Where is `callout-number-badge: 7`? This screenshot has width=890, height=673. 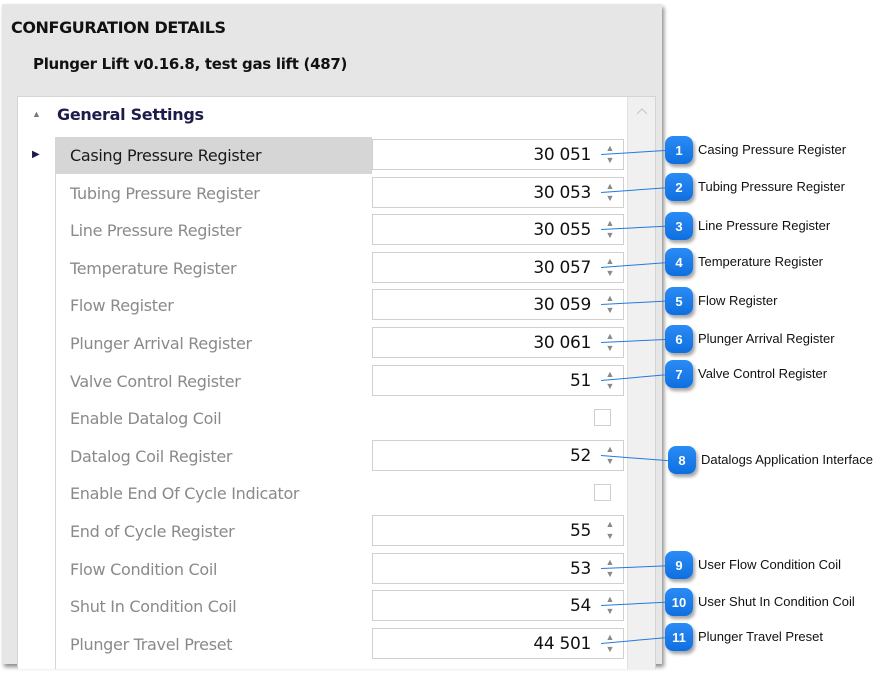 callout-number-badge: 7 is located at coordinates (679, 374).